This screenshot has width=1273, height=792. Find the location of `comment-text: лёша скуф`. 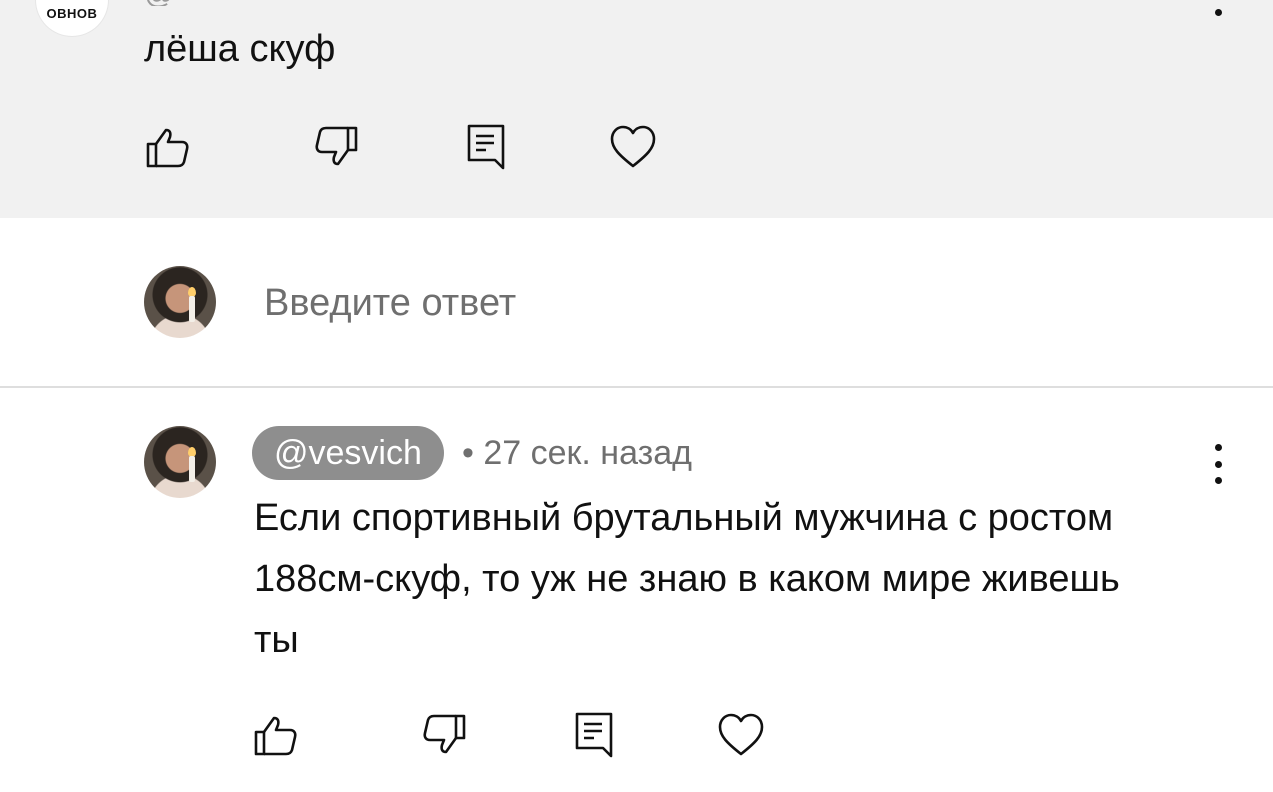

comment-text: лёша скуф is located at coordinates (240, 49).